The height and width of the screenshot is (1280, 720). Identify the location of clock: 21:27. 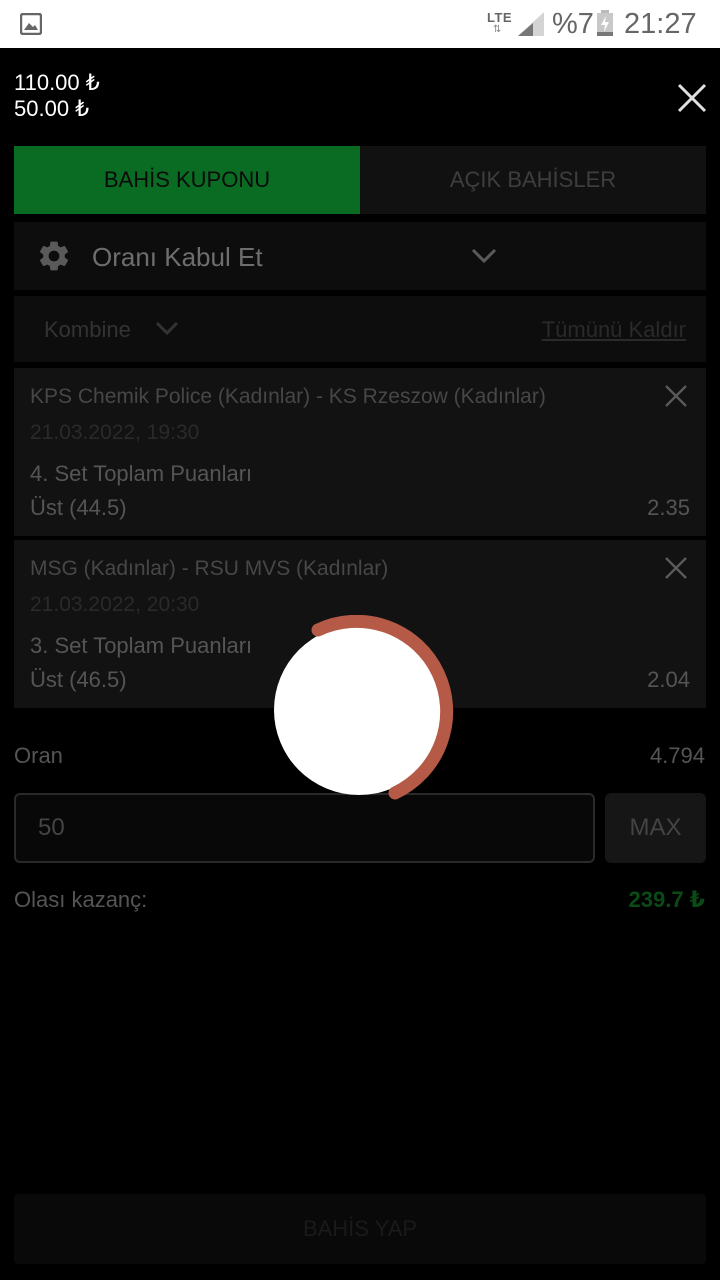
(660, 24).